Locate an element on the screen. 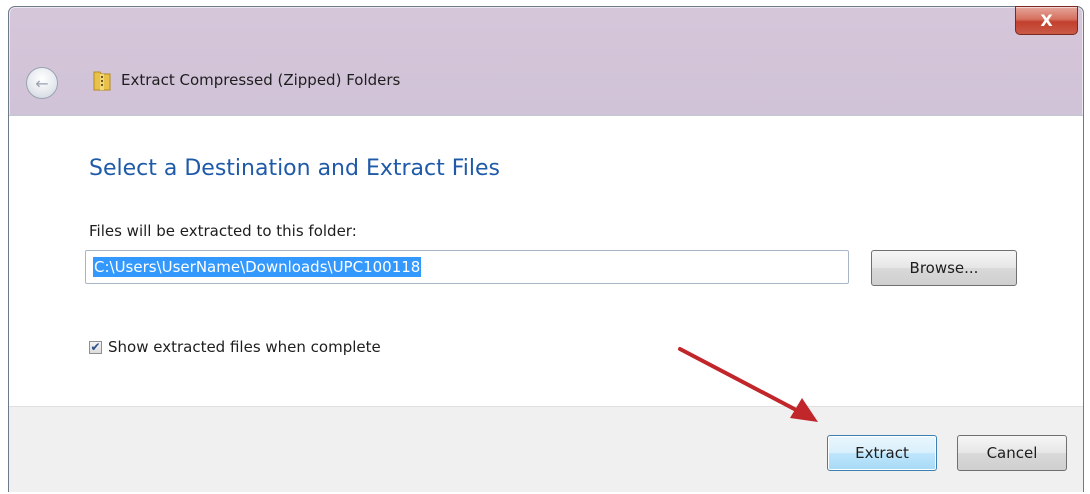 This screenshot has width=1090, height=494. show-files-option: ✔ Show extracted files when complete is located at coordinates (235, 347).